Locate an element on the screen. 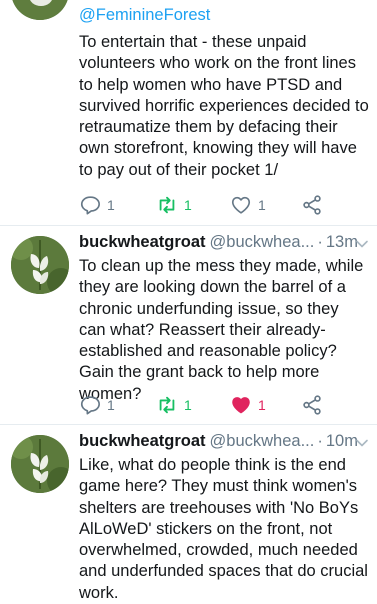 The width and height of the screenshot is (377, 604). timestamp: 10m is located at coordinates (342, 441).